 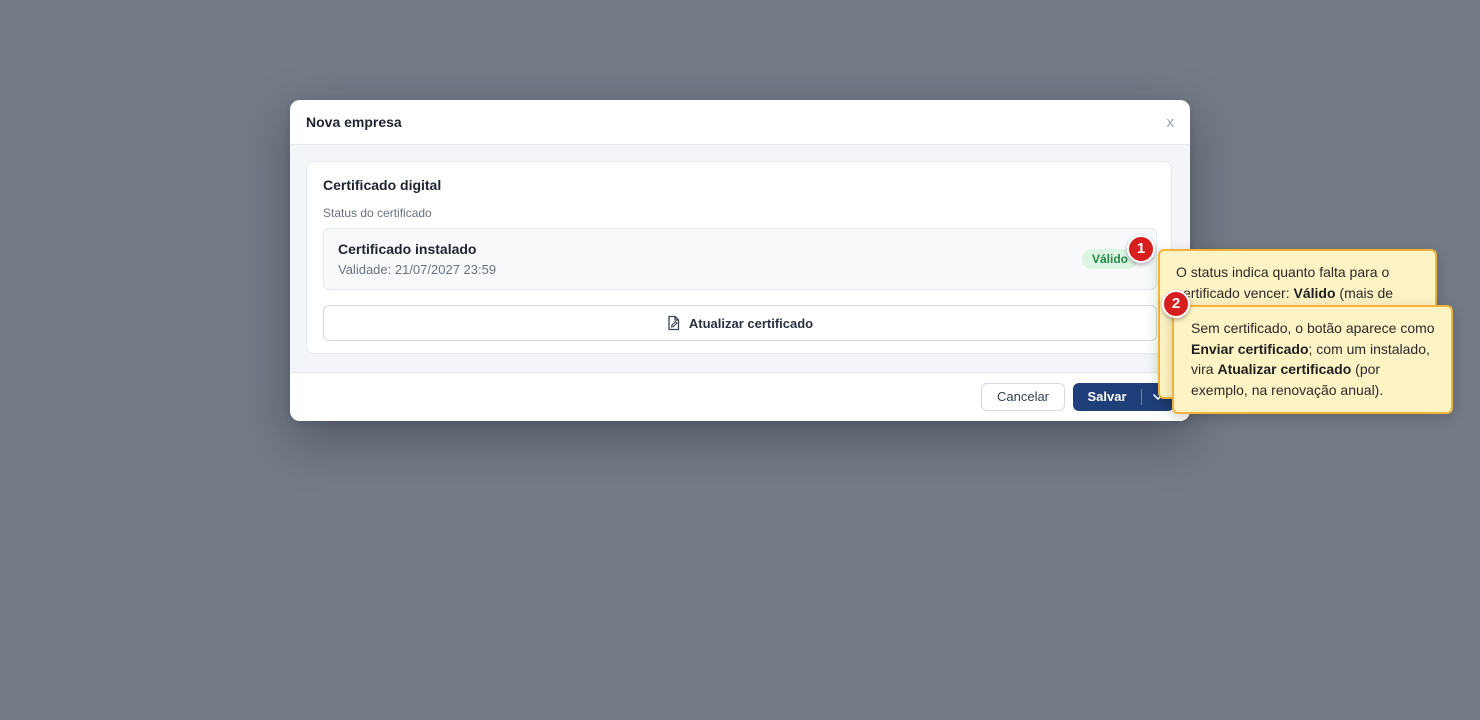 I want to click on certificate-status-name: Certificado instalado, so click(x=407, y=249).